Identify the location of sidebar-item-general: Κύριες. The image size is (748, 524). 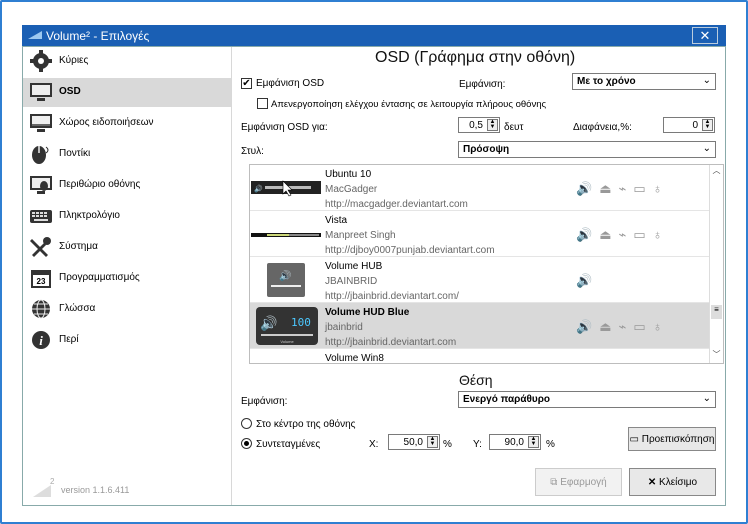
(127, 61).